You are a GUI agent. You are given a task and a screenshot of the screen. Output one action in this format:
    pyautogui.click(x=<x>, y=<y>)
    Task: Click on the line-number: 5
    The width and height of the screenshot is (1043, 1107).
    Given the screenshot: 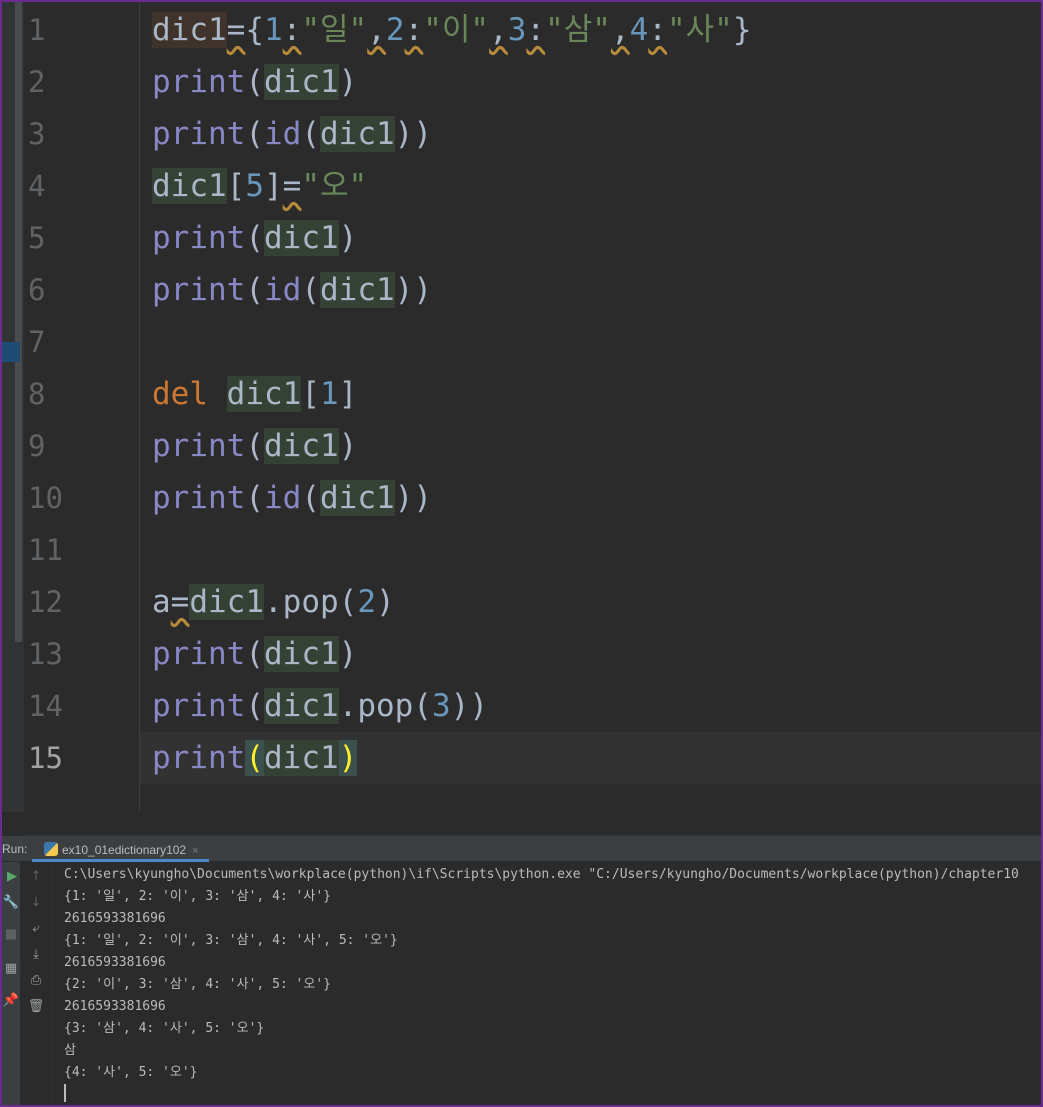 What is the action you would take?
    pyautogui.click(x=79, y=238)
    